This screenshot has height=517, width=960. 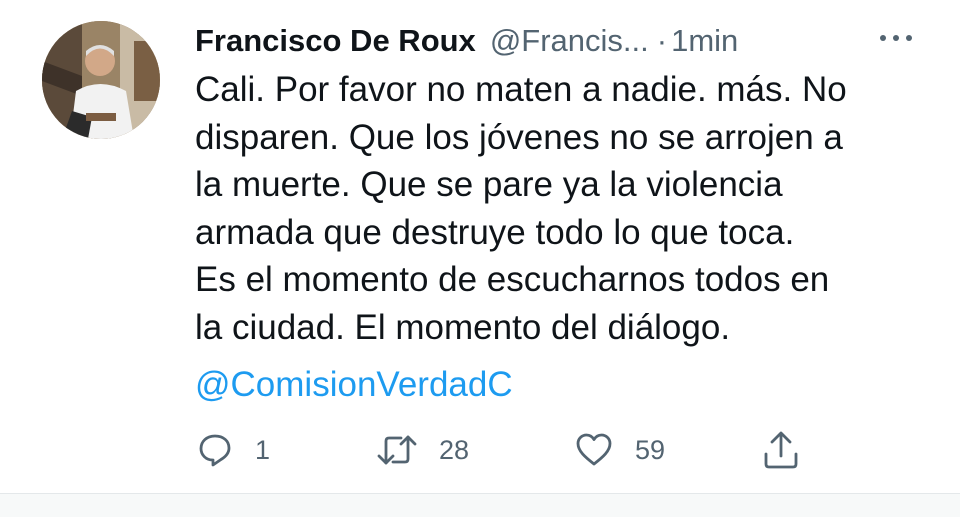 I want to click on share-button, so click(x=781, y=450).